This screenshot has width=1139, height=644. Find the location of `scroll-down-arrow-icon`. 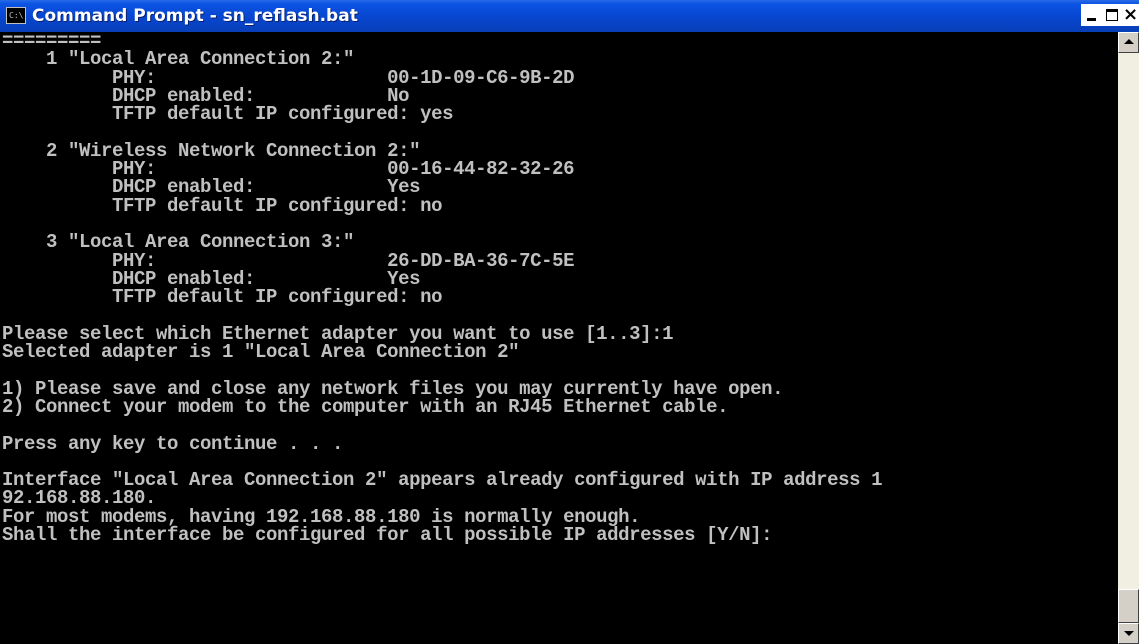

scroll-down-arrow-icon is located at coordinates (1129, 633).